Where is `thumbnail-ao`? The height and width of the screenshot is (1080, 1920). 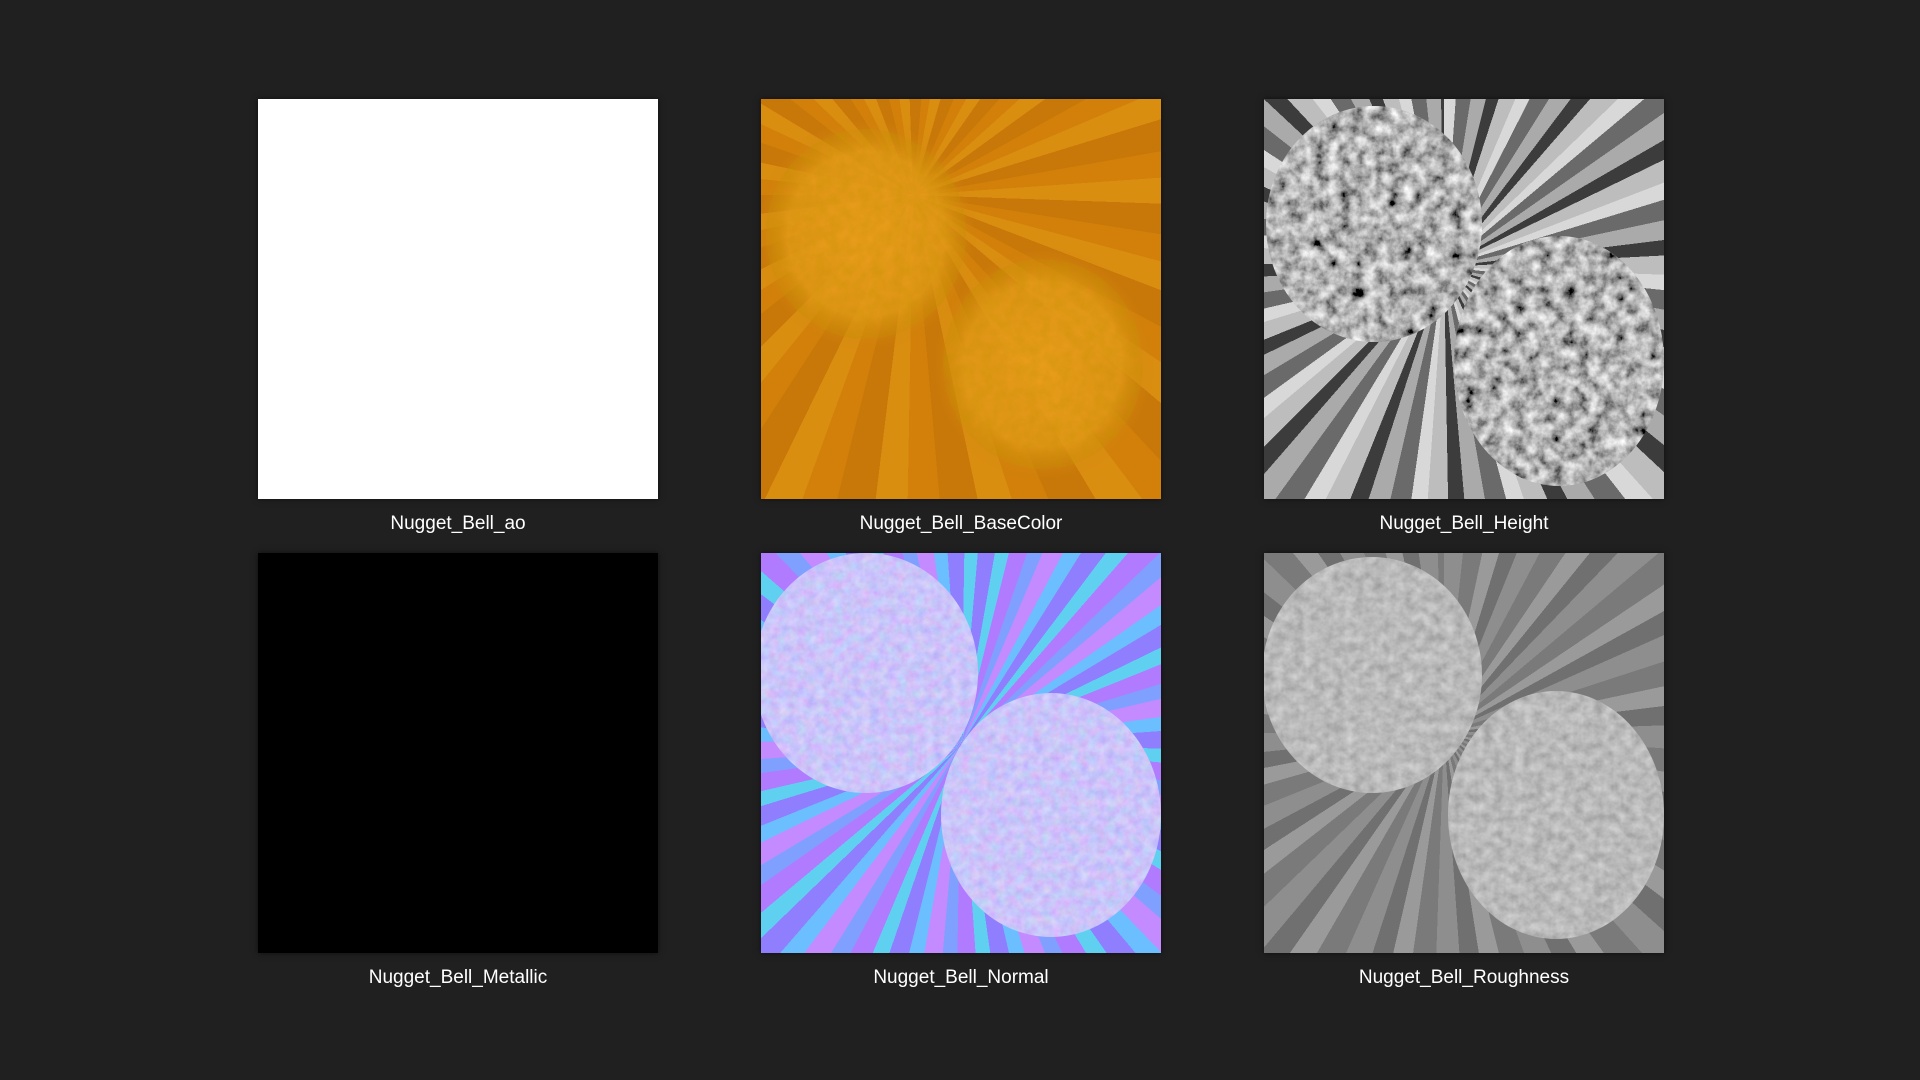
thumbnail-ao is located at coordinates (458, 299).